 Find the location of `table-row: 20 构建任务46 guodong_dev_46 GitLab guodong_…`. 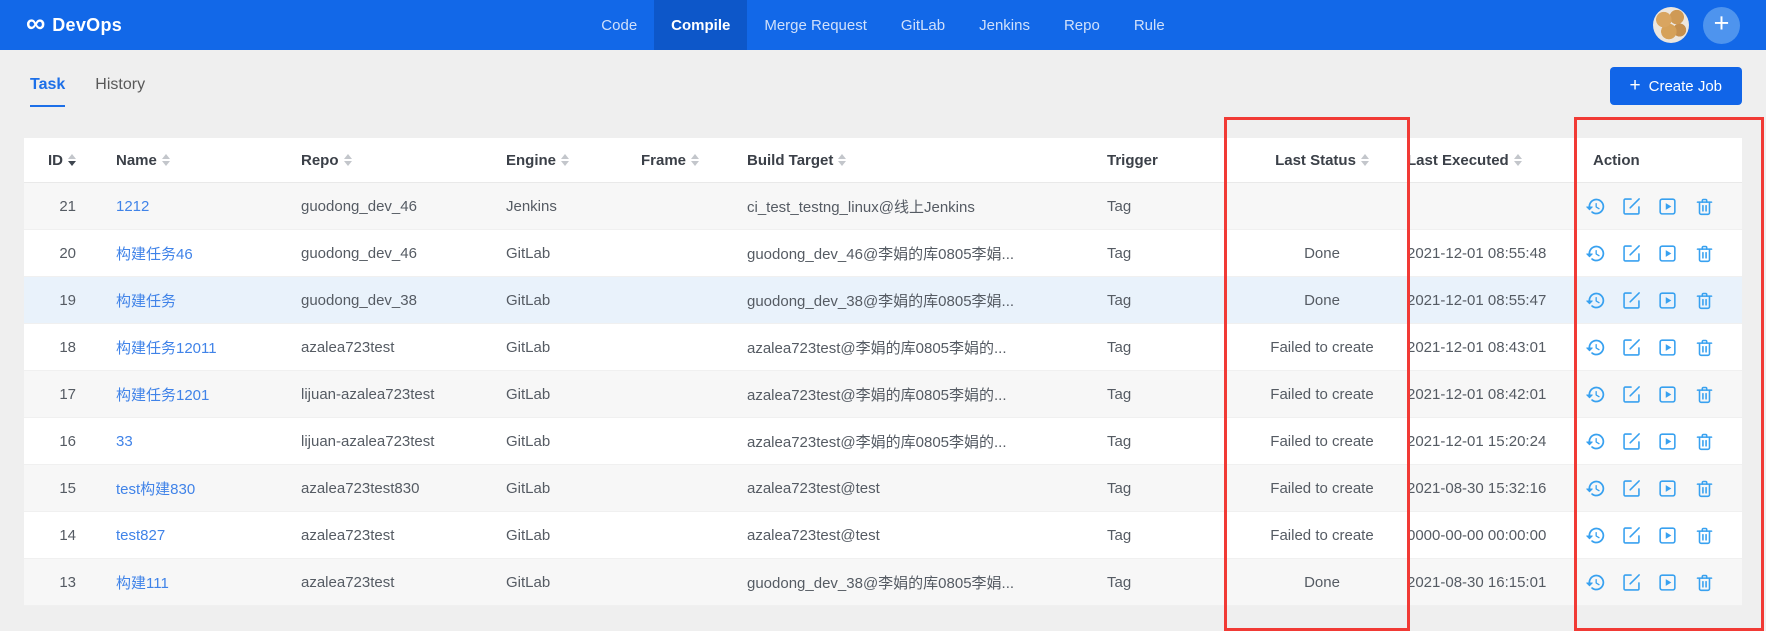

table-row: 20 构建任务46 guodong_dev_46 GitLab guodong_… is located at coordinates (883, 253).